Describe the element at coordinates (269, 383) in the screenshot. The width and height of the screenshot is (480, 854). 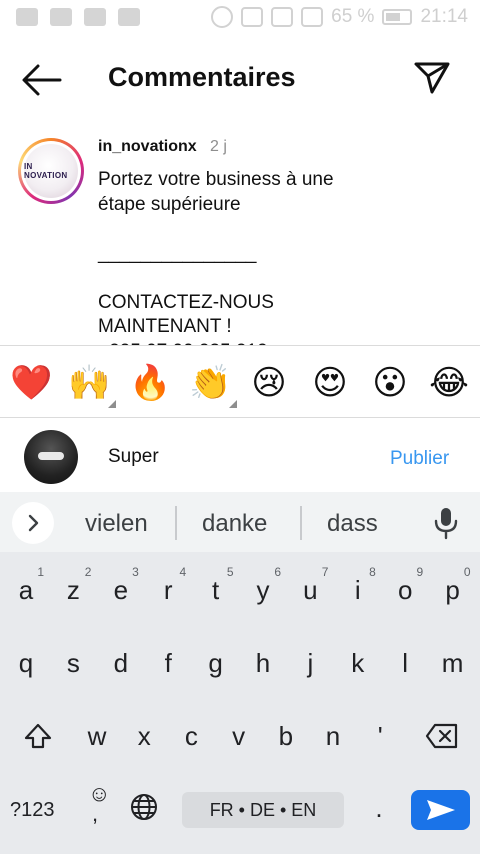
I see `crying-face-emoji-button: 😢` at that location.